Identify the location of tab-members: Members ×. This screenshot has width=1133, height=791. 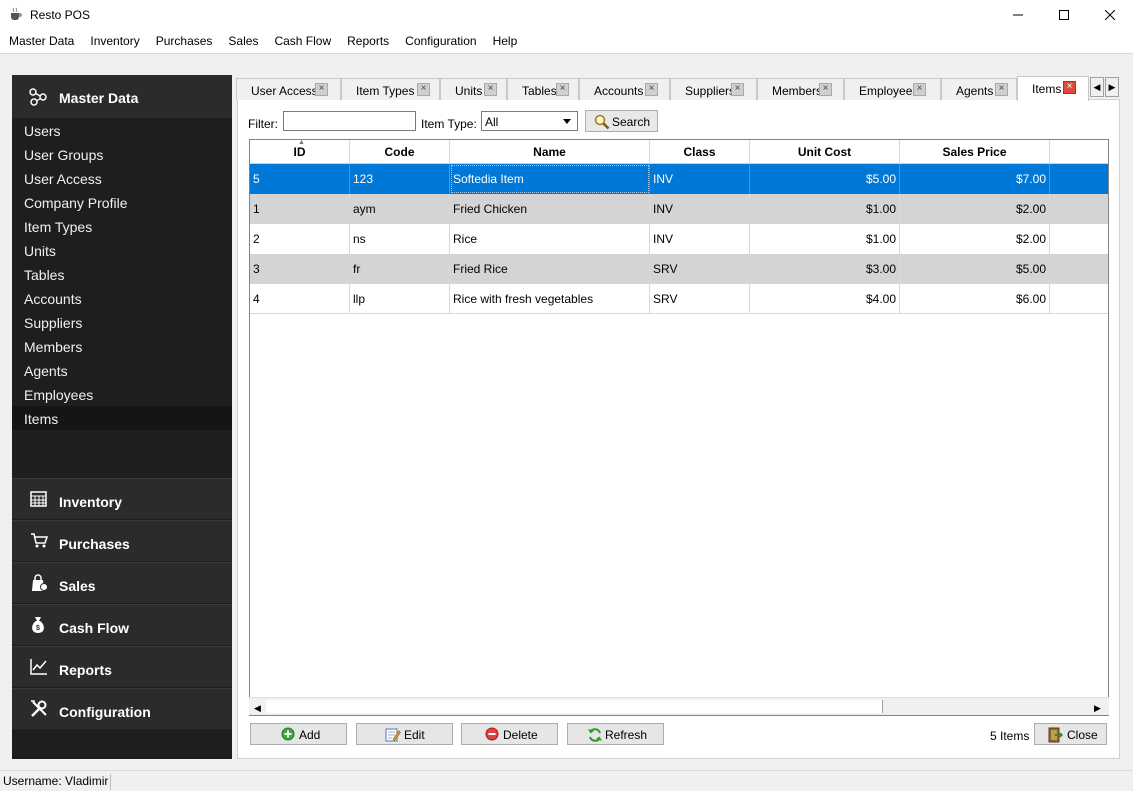
(800, 89).